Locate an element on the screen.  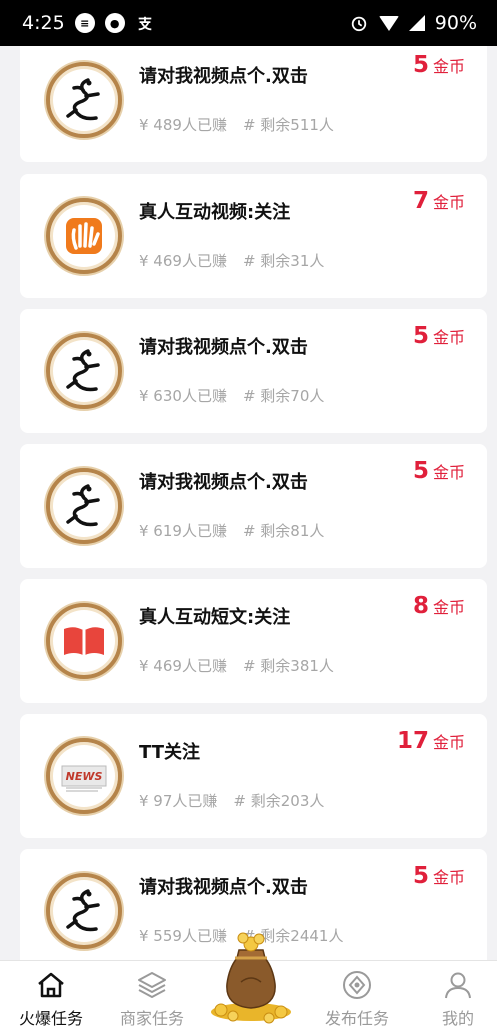
status-bar-right: 90% is located at coordinates (413, 23).